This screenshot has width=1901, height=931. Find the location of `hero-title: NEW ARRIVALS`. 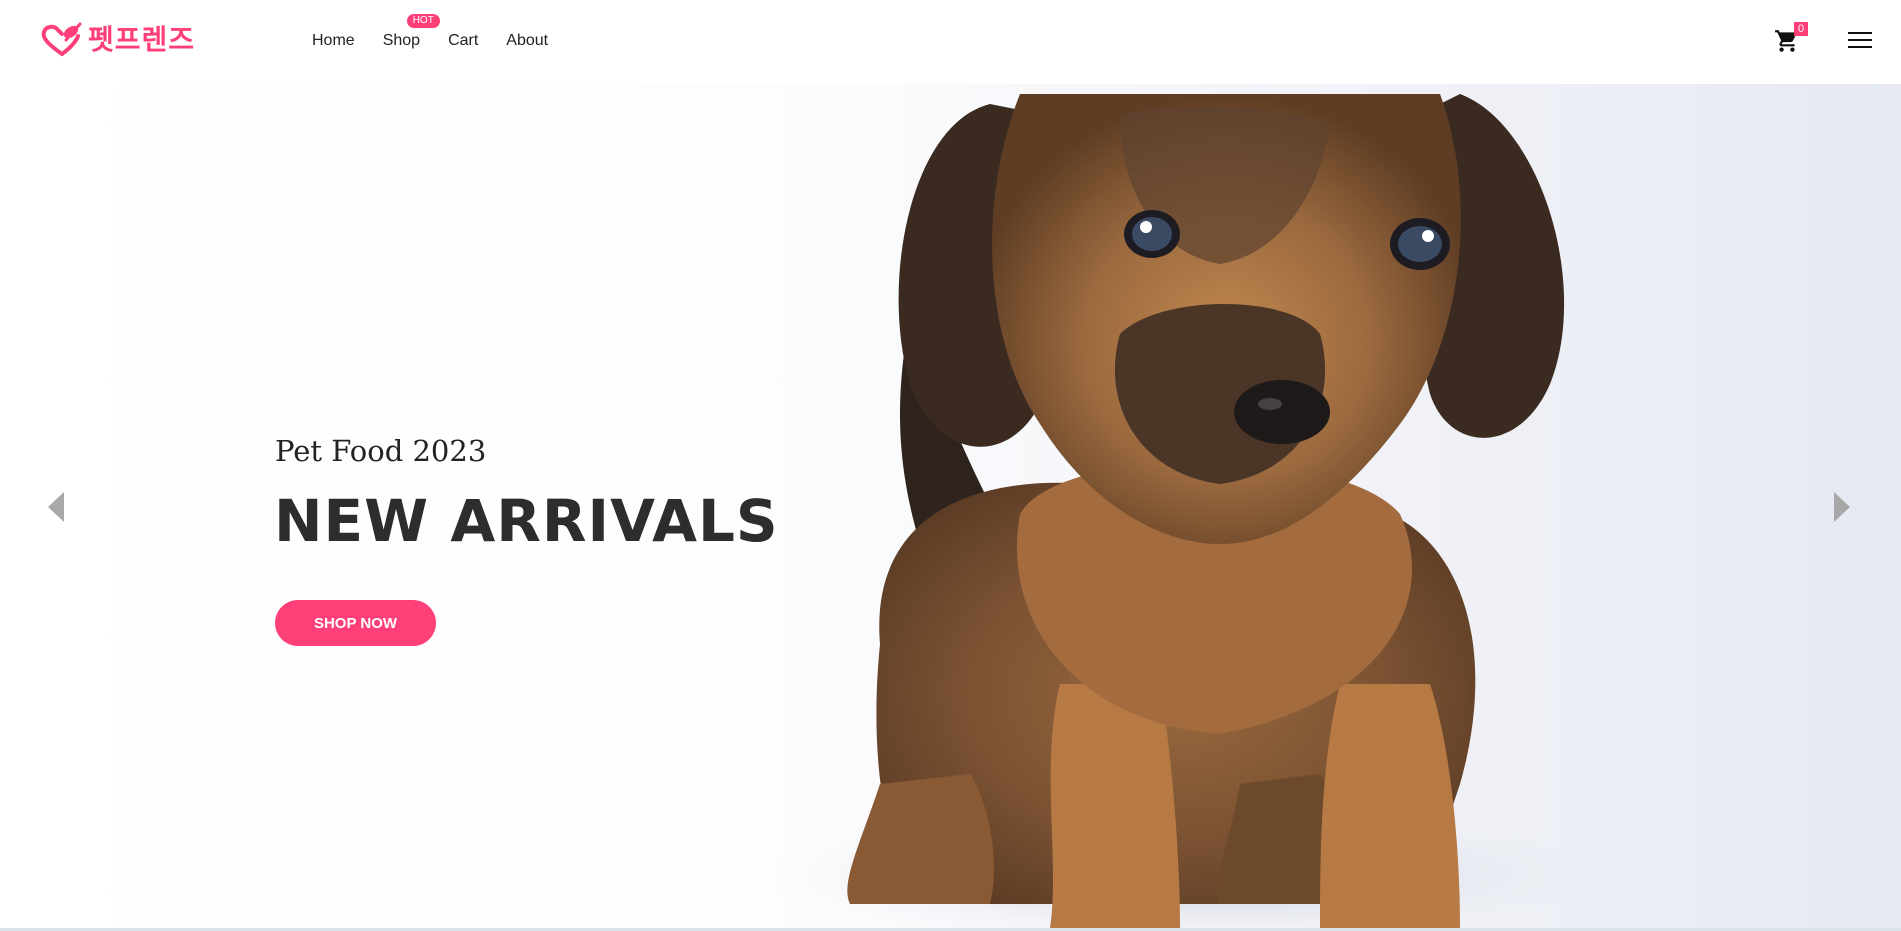

hero-title: NEW ARRIVALS is located at coordinates (526, 521).